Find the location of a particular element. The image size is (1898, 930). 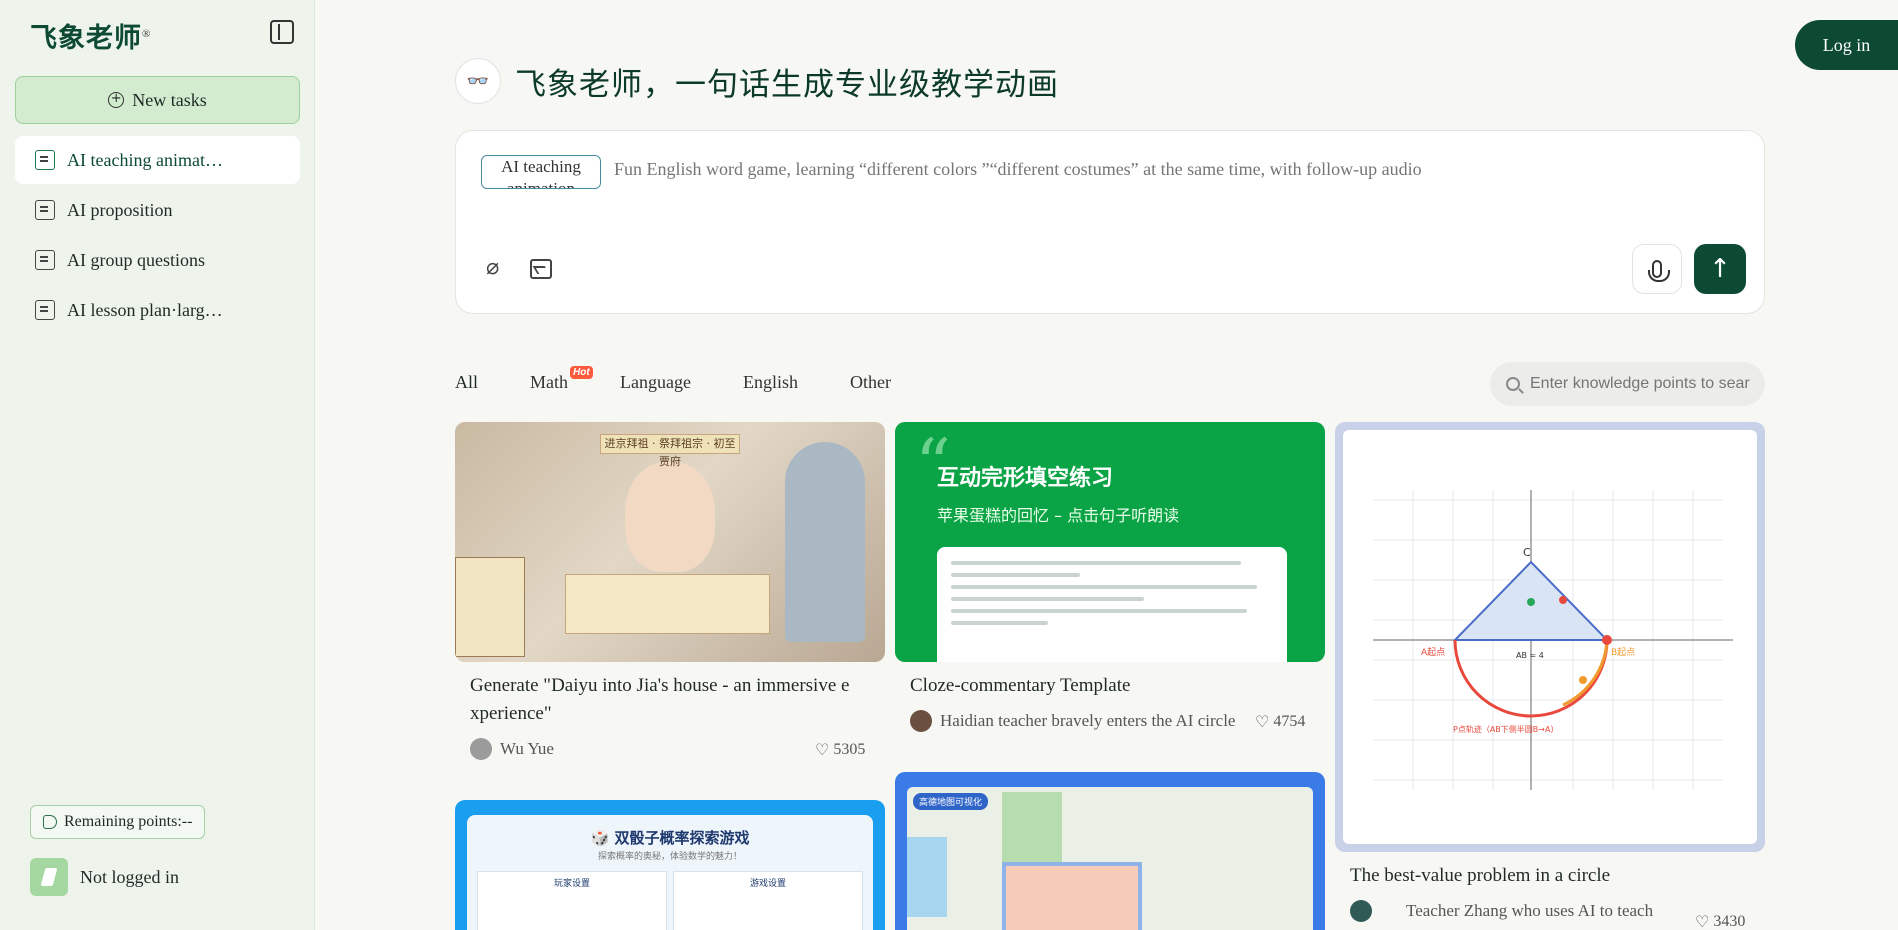

sidebar-toggle-icon is located at coordinates (282, 32).